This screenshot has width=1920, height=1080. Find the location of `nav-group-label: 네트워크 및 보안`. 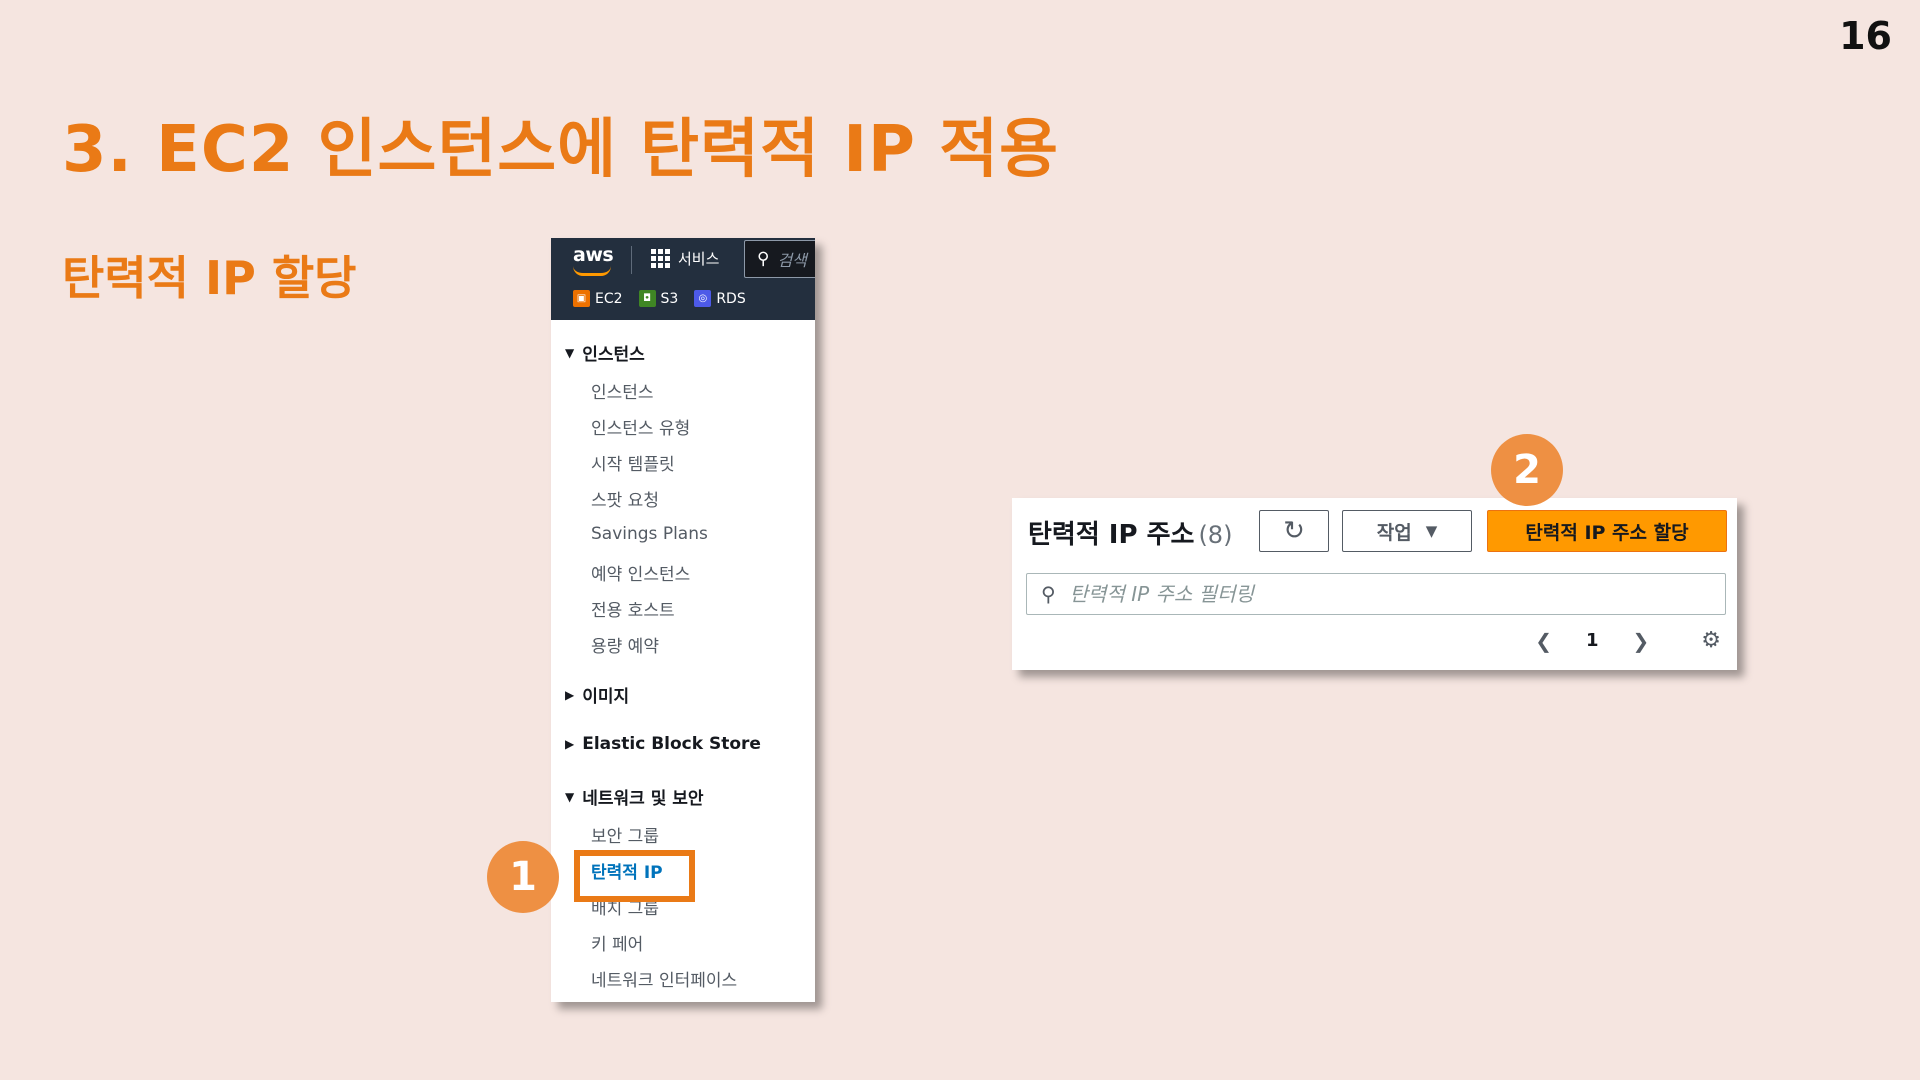

nav-group-label: 네트워크 및 보안 is located at coordinates (643, 799).